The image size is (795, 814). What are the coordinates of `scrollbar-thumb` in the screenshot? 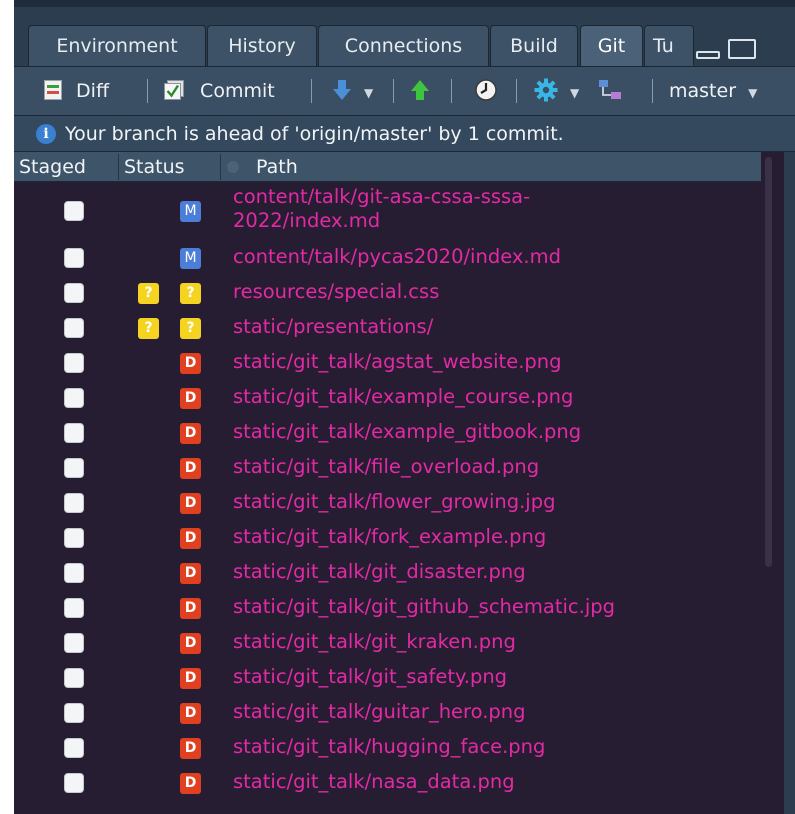 It's located at (768, 362).